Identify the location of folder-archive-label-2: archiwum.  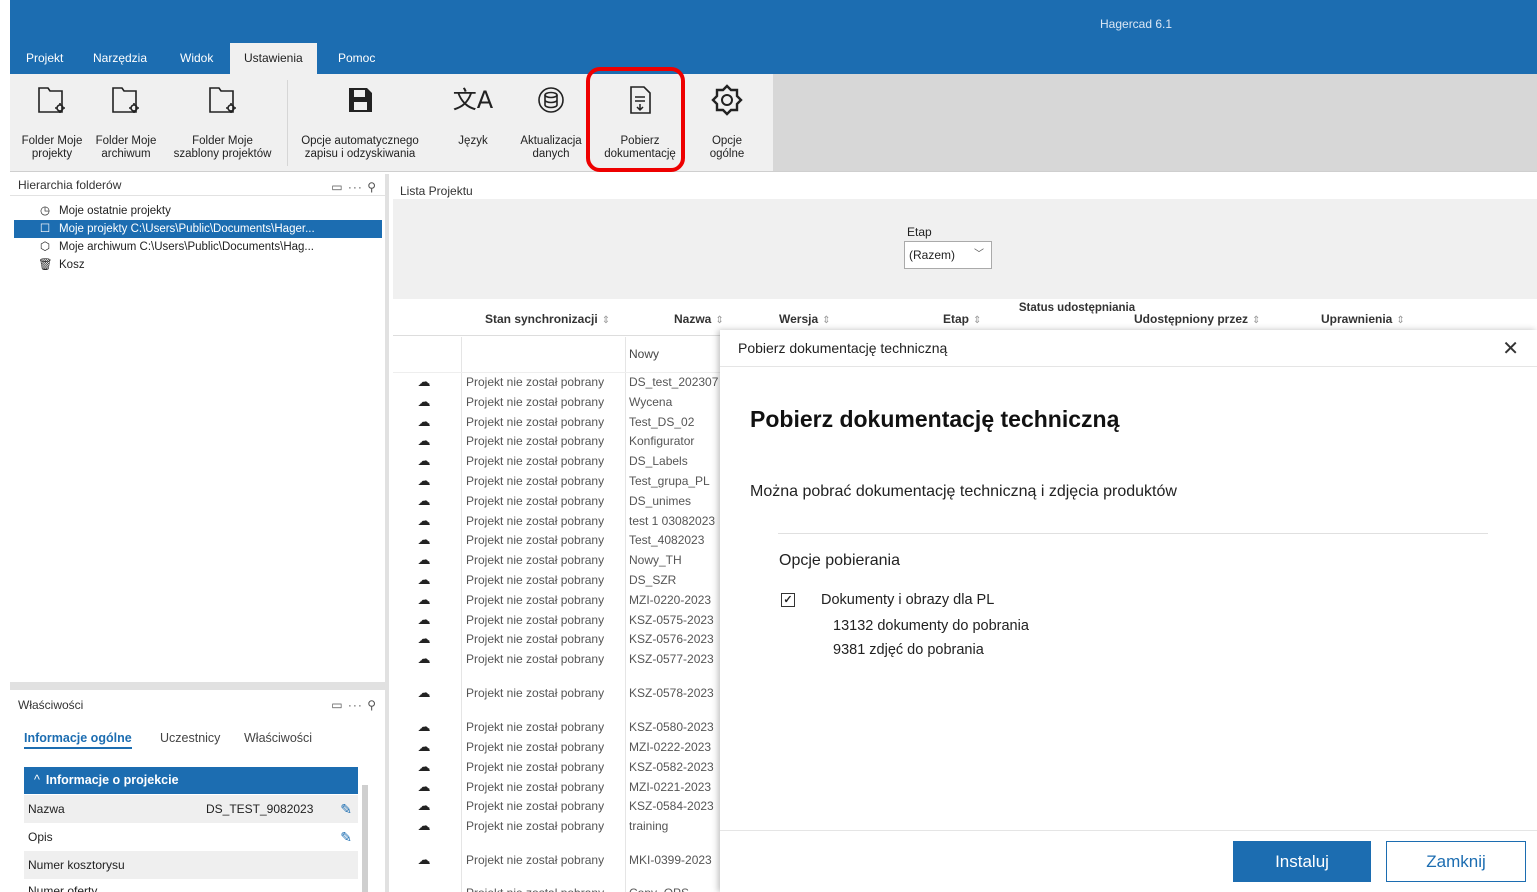
(126, 154).